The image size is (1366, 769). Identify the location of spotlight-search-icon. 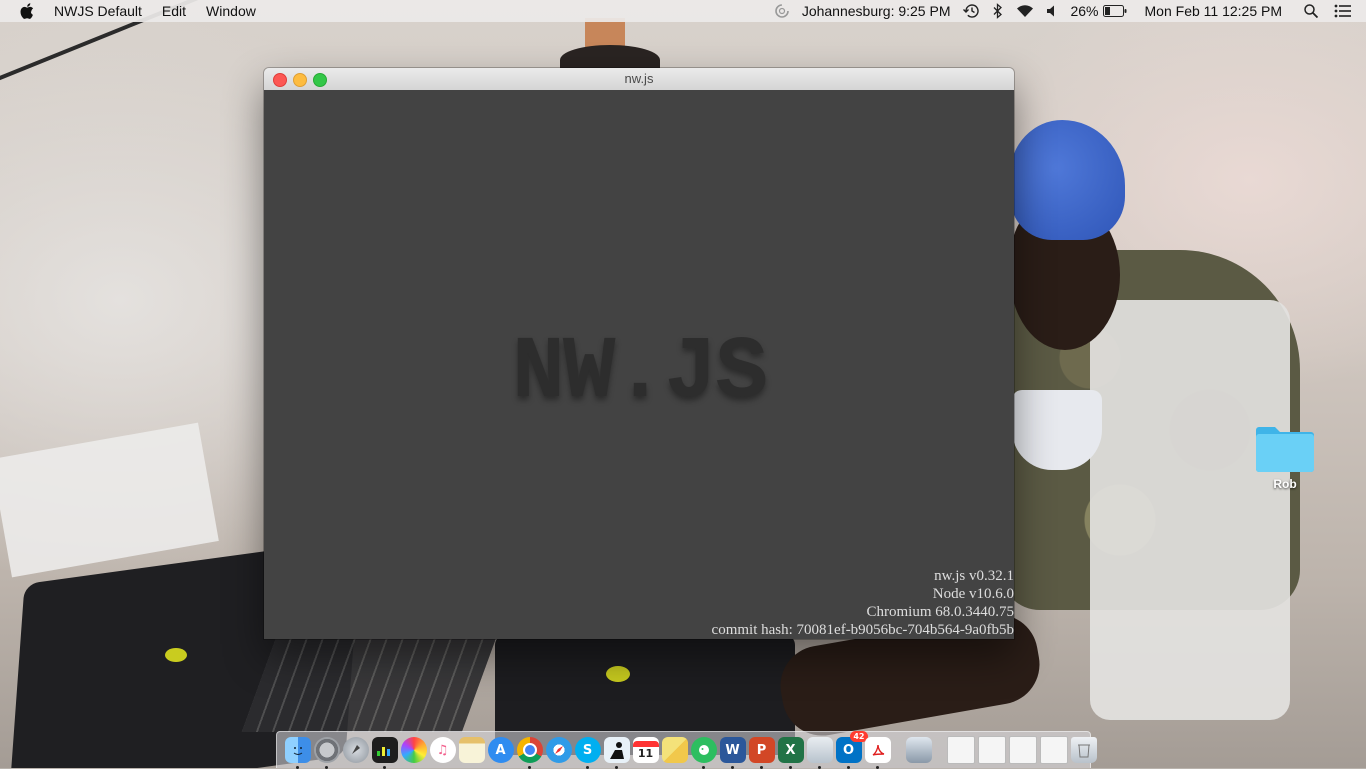
(1311, 11).